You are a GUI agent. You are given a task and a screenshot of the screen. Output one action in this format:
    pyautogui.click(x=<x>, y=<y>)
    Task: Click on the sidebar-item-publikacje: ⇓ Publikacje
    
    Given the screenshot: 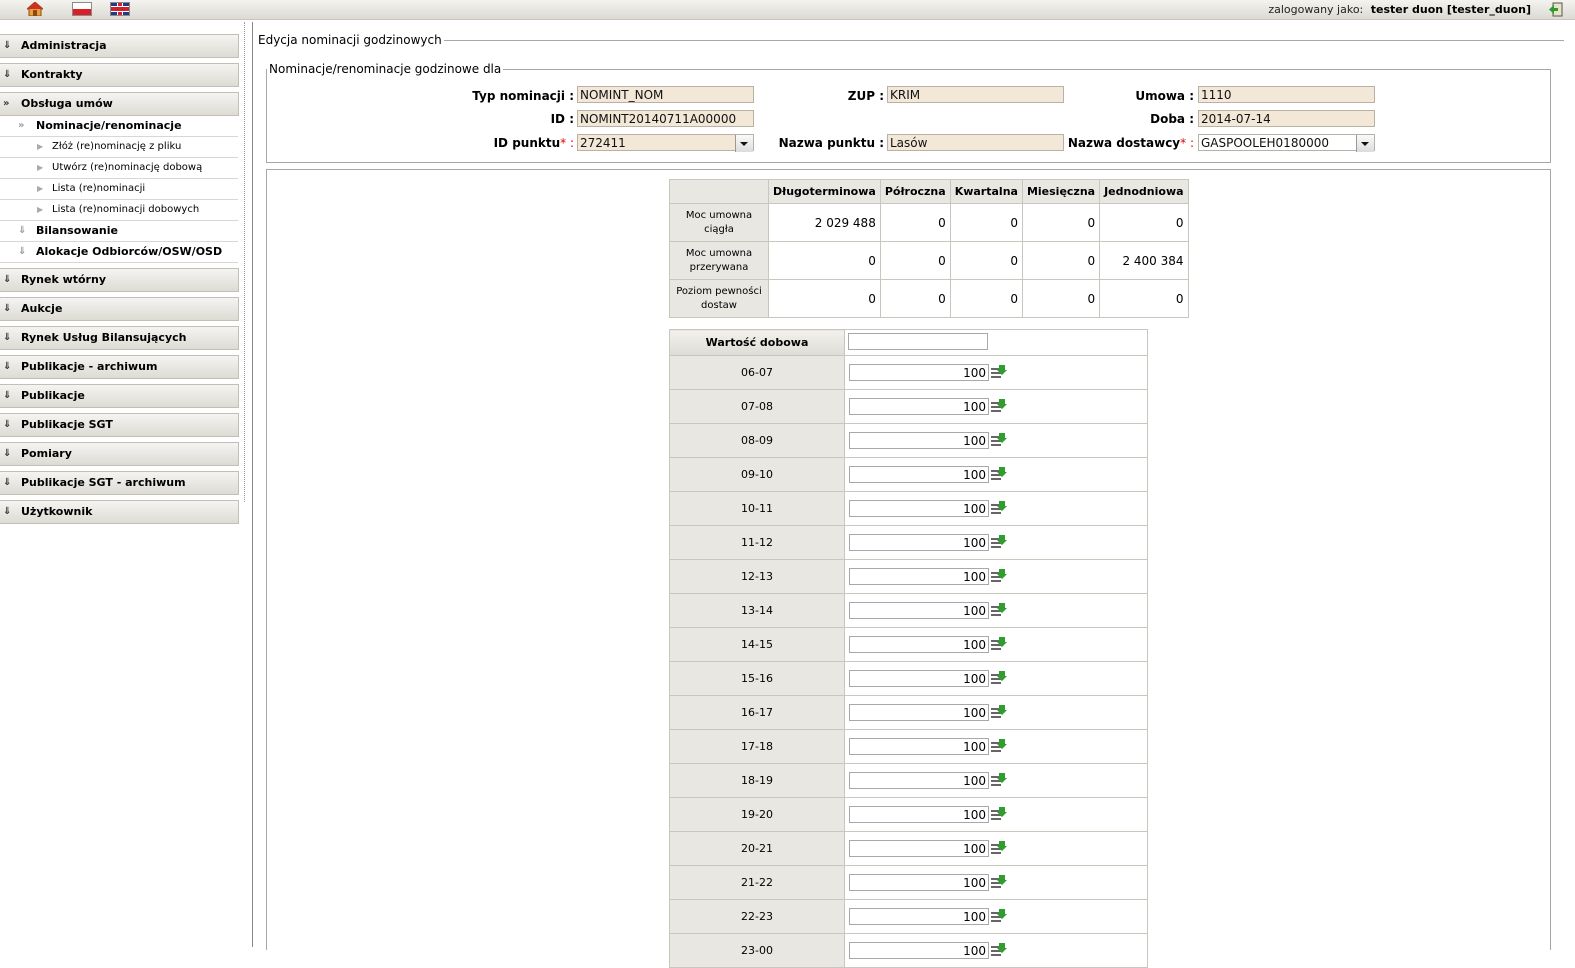 What is the action you would take?
    pyautogui.click(x=119, y=396)
    